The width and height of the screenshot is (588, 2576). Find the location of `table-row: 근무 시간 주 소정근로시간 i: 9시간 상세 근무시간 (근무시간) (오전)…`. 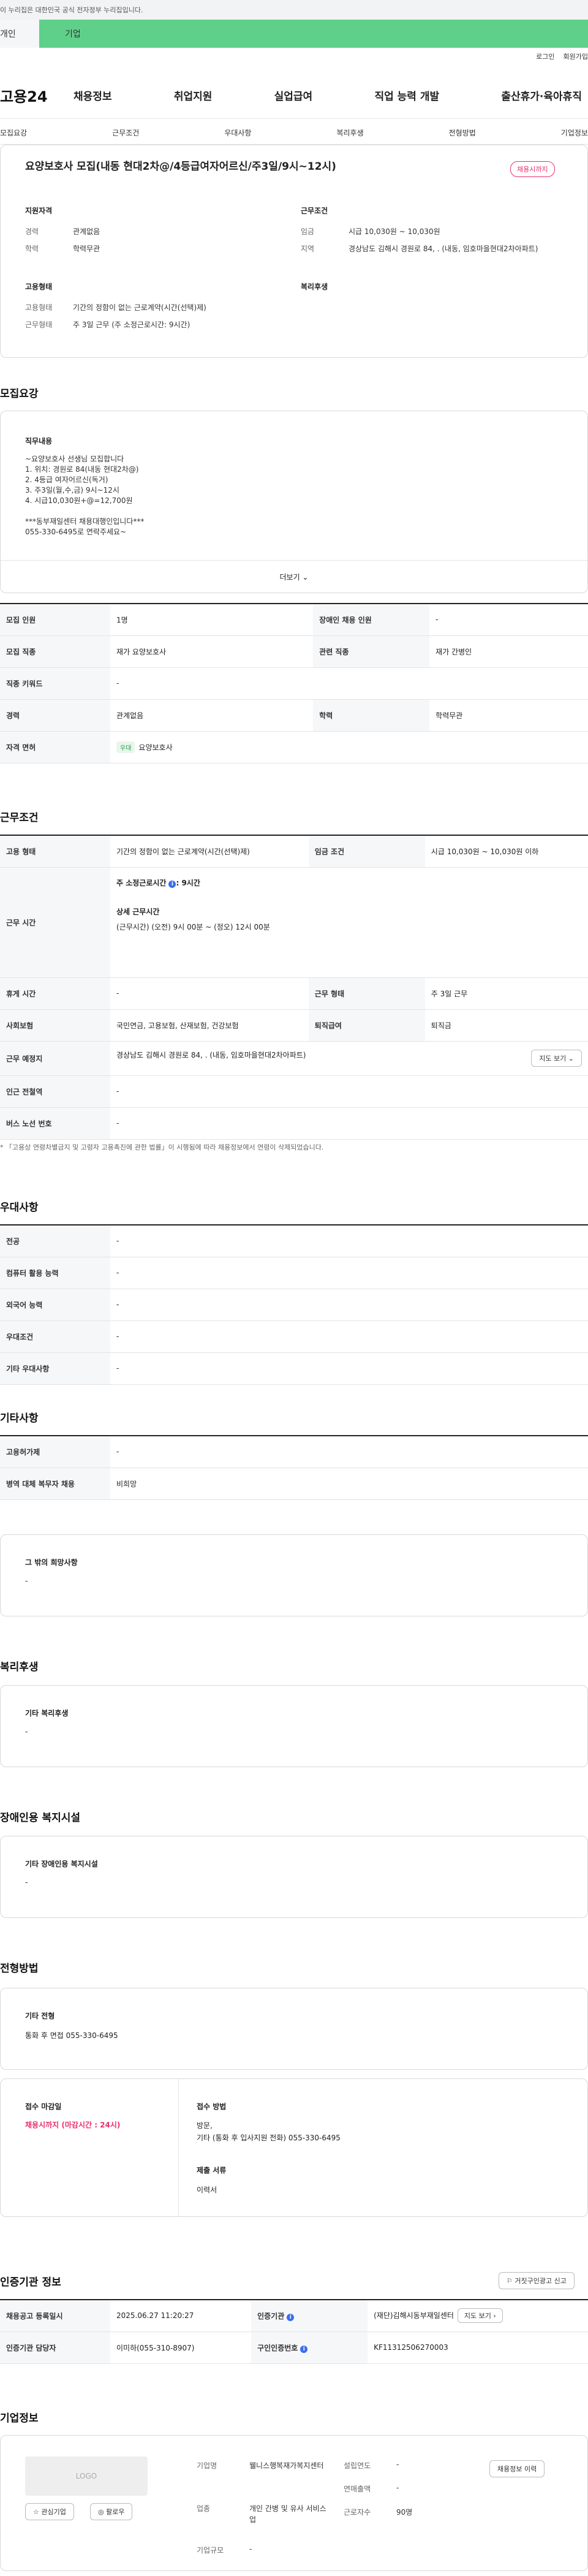

table-row: 근무 시간 주 소정근로시간 i: 9시간 상세 근무시간 (근무시간) (오전)… is located at coordinates (294, 922).